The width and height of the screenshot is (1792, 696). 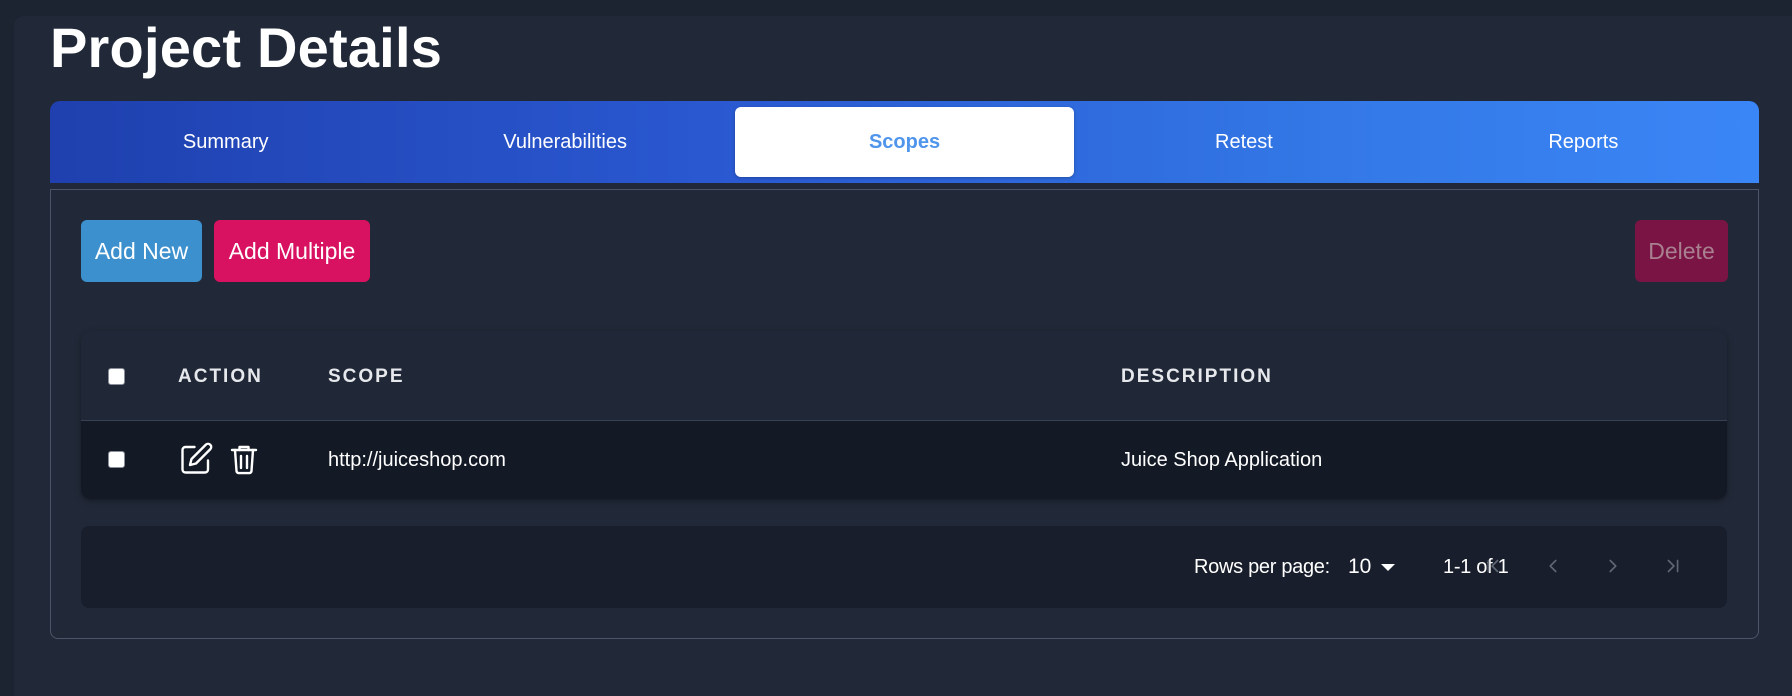 I want to click on next-page-icon, so click(x=1613, y=566).